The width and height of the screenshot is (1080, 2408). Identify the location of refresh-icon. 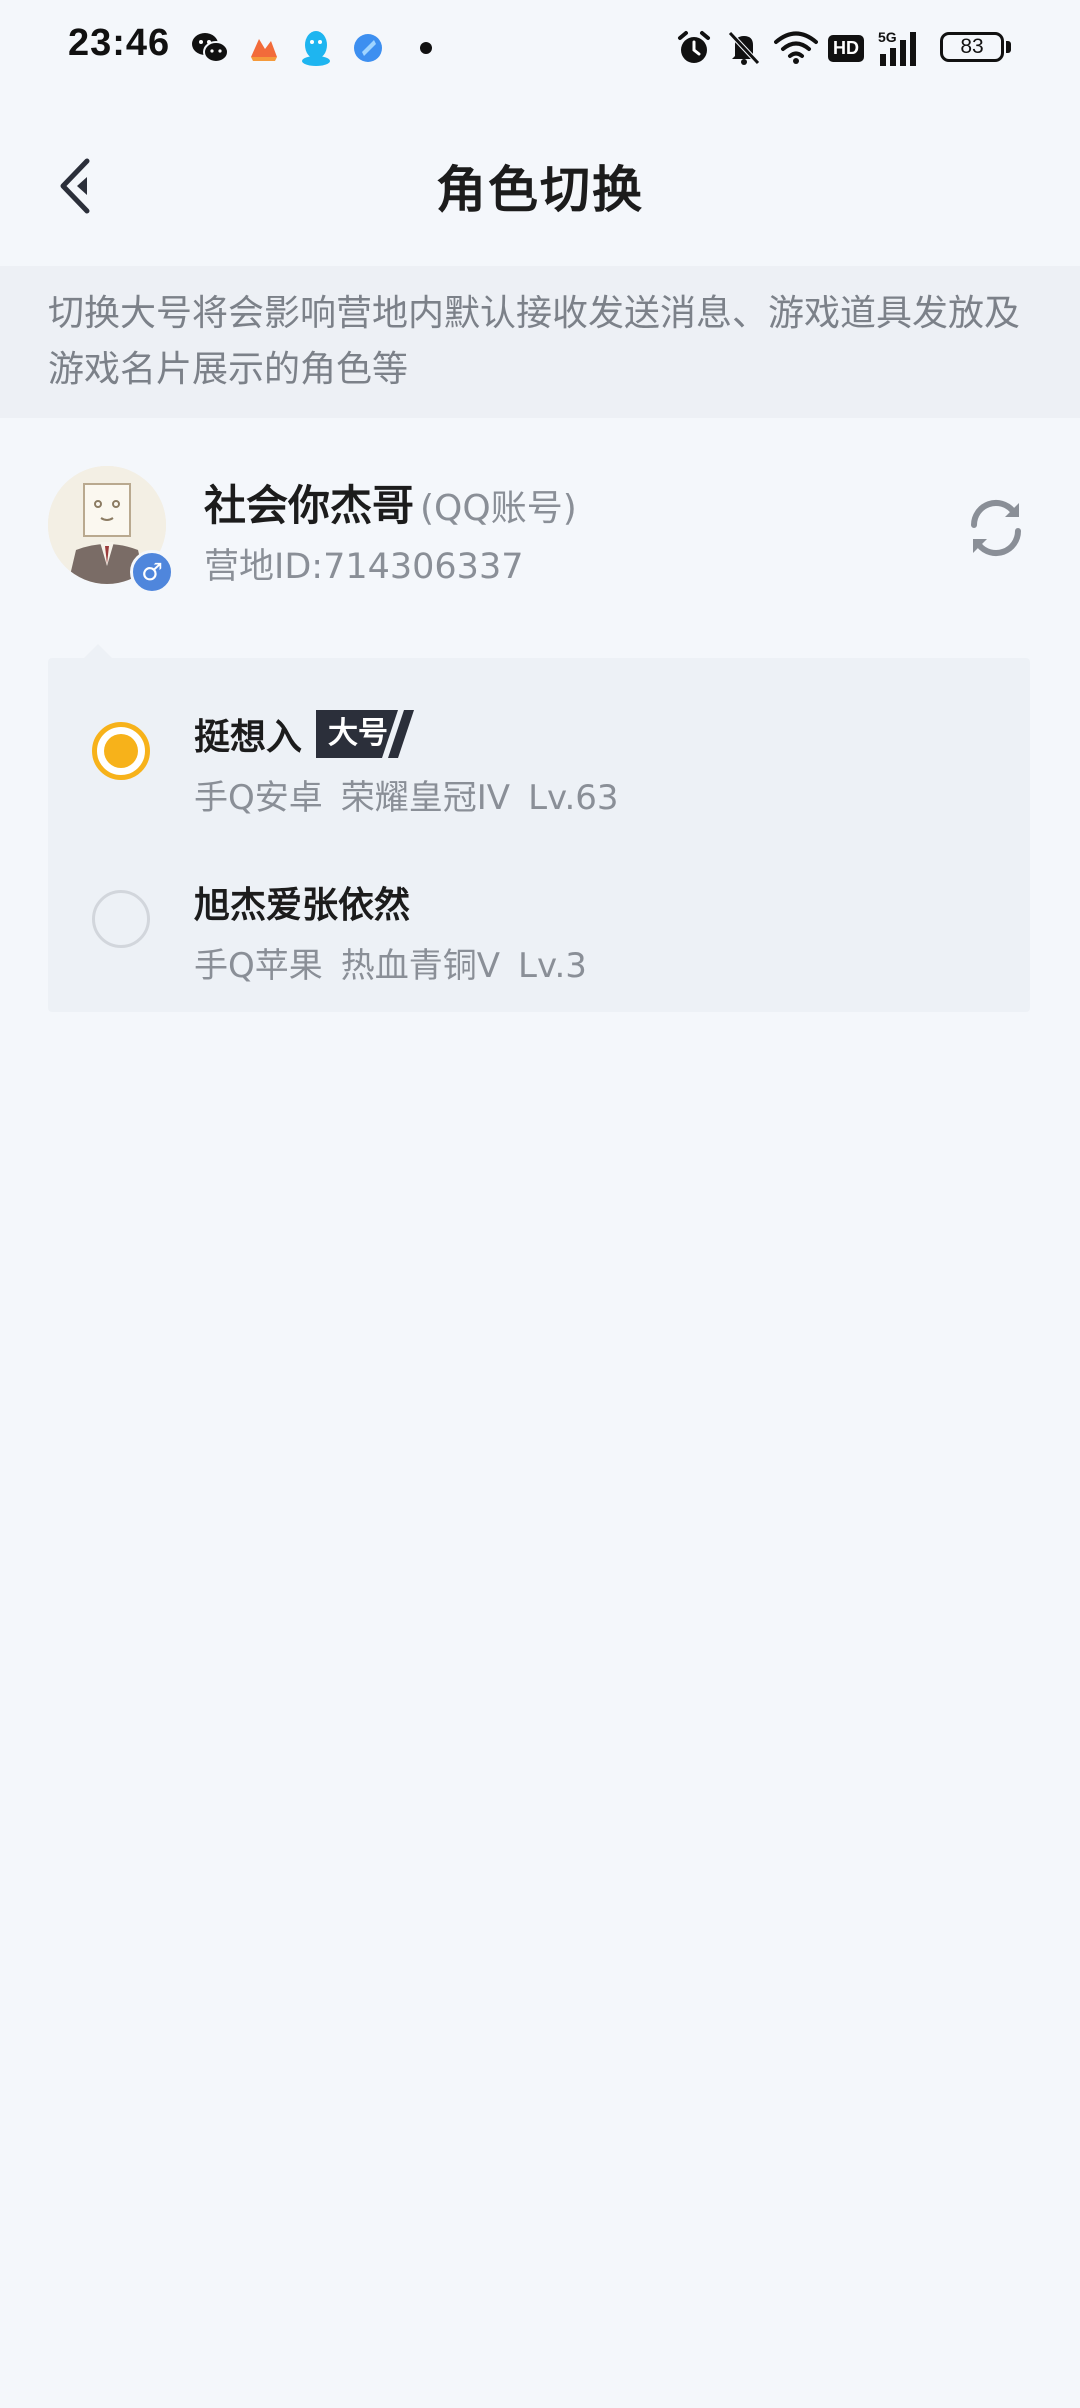
(996, 528).